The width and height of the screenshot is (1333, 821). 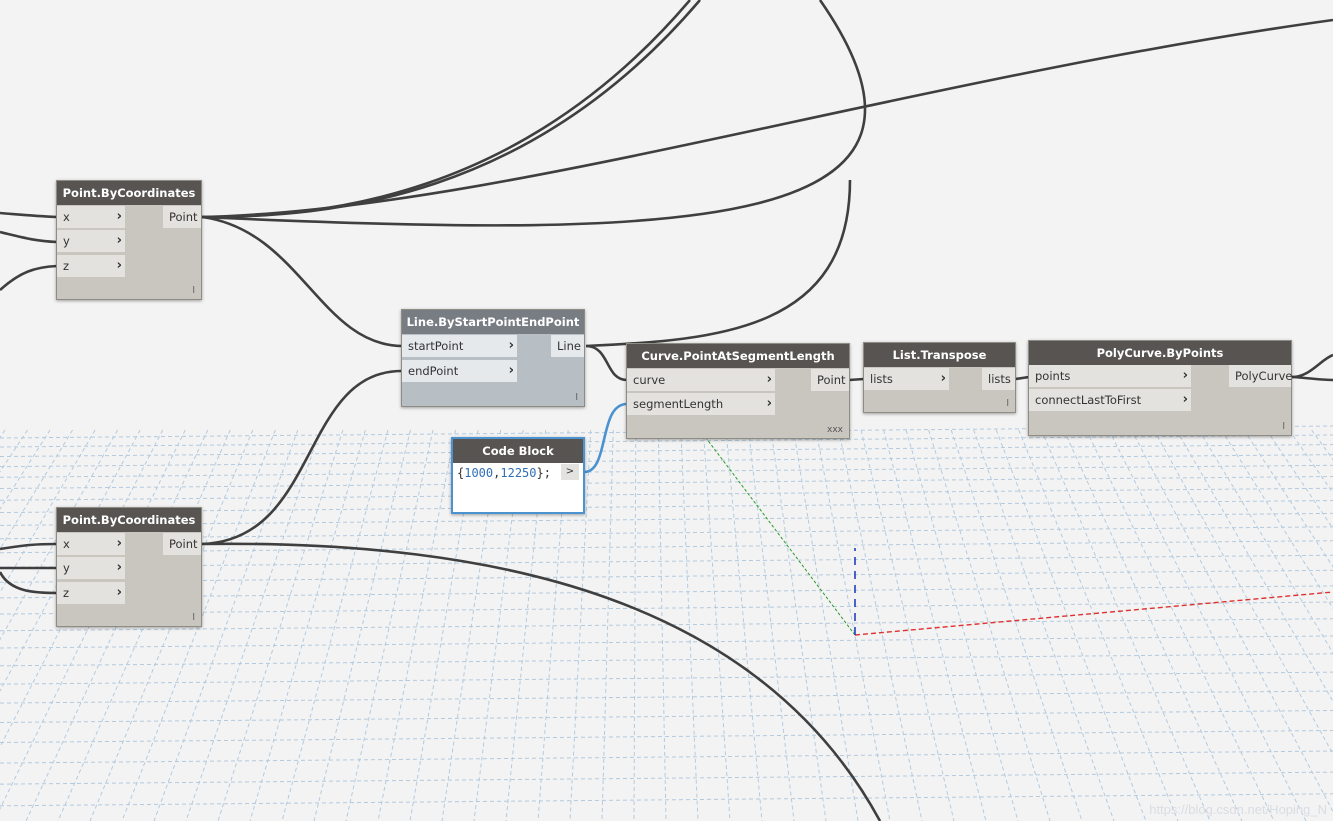 What do you see at coordinates (649, 380) in the screenshot?
I see `port-label: curve` at bounding box center [649, 380].